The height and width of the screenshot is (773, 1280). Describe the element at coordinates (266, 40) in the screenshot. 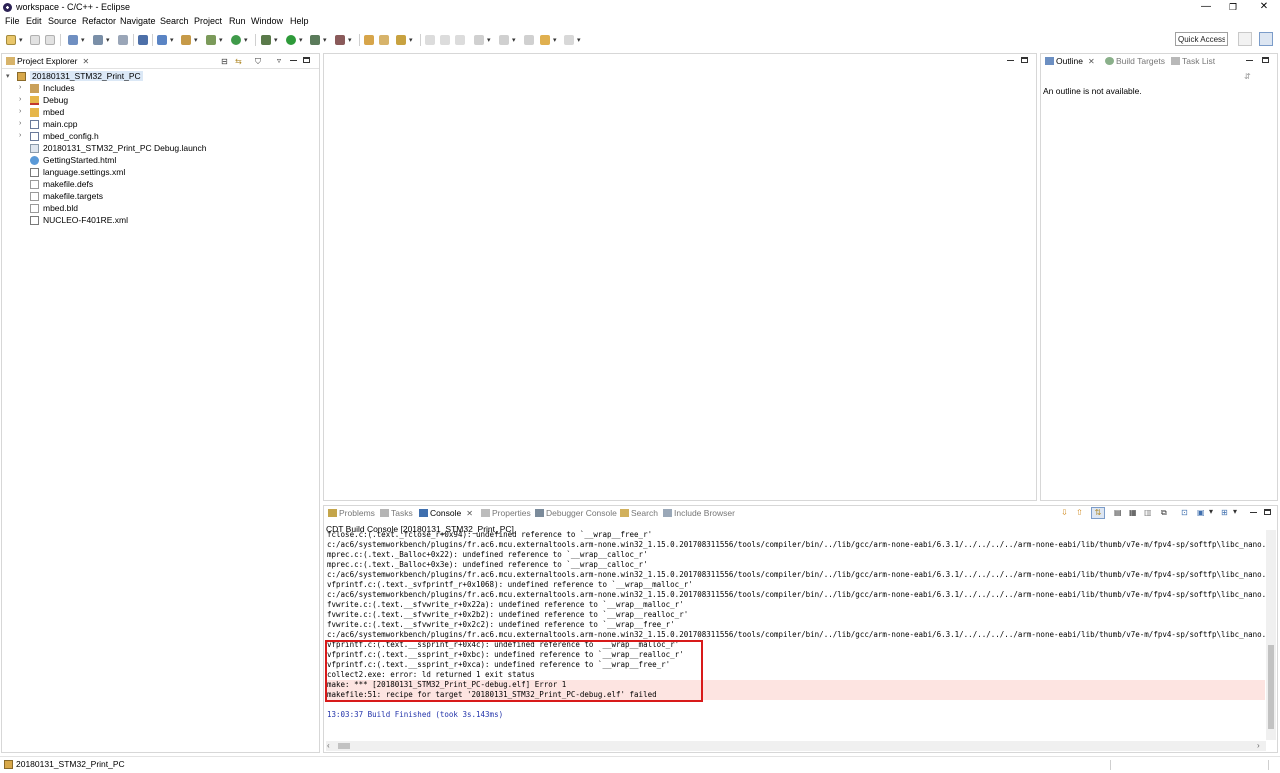

I see `debug-icon` at that location.